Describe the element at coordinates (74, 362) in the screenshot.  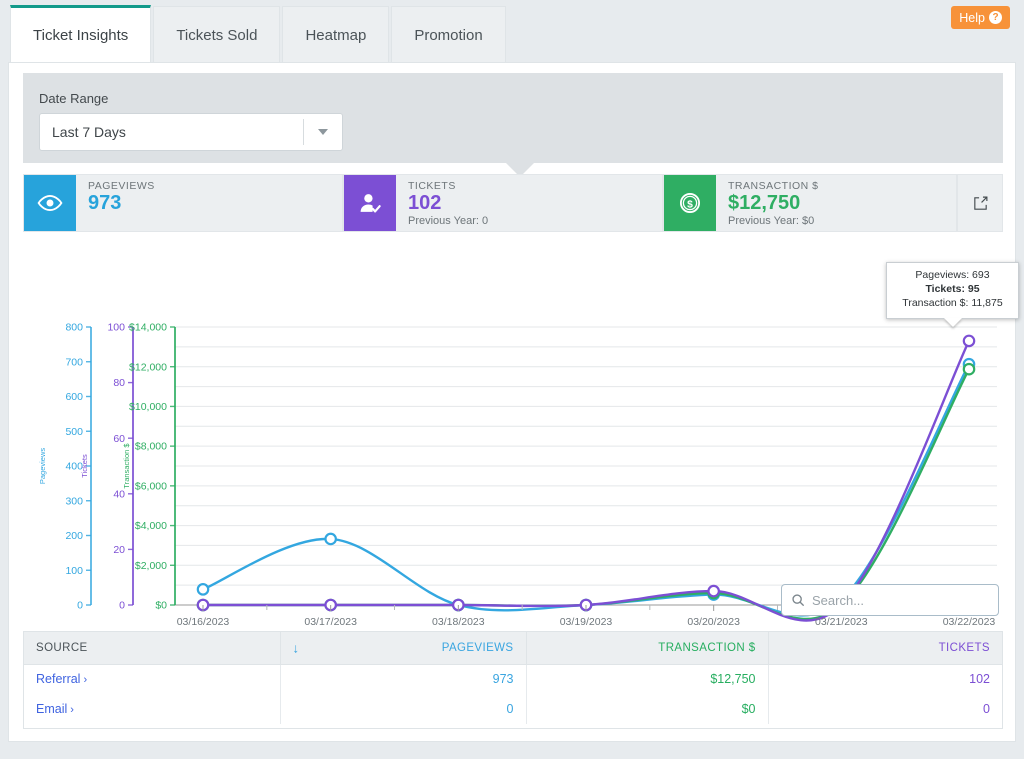
I see `svg-text: 700` at that location.